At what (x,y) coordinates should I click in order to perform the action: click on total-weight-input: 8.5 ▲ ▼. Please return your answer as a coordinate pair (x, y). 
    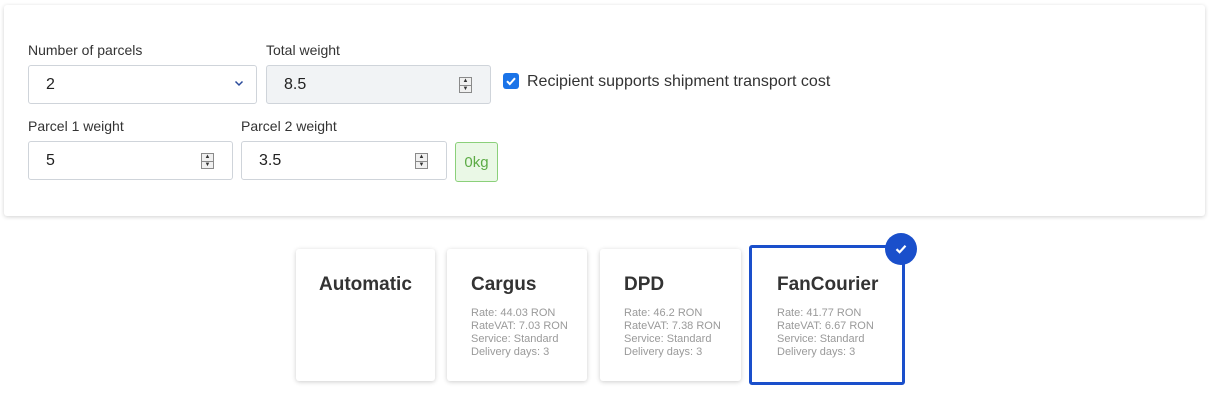
    Looking at the image, I should click on (378, 84).